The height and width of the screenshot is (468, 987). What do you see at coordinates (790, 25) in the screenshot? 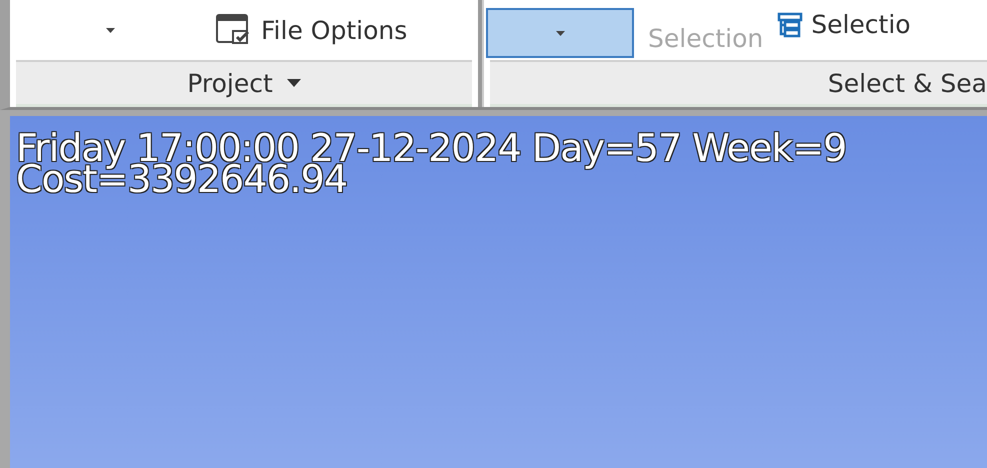
I see `hierarchy-icon` at bounding box center [790, 25].